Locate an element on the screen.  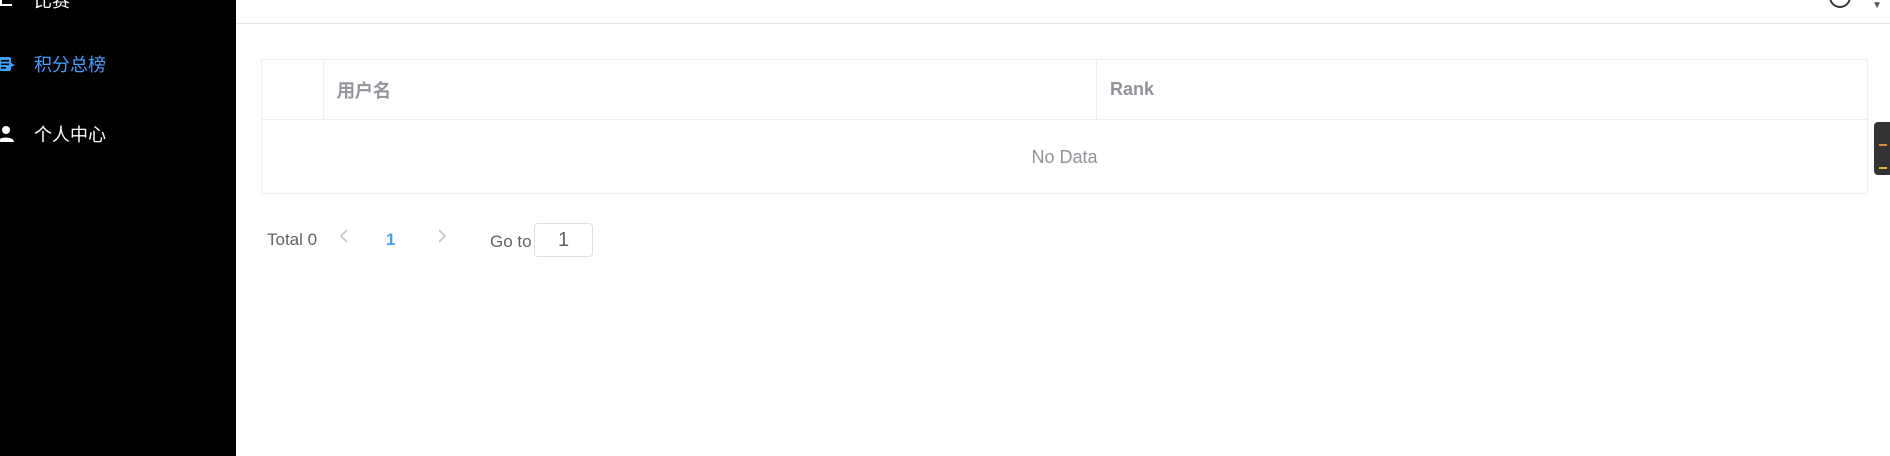
total-count: Total 0 is located at coordinates (292, 239).